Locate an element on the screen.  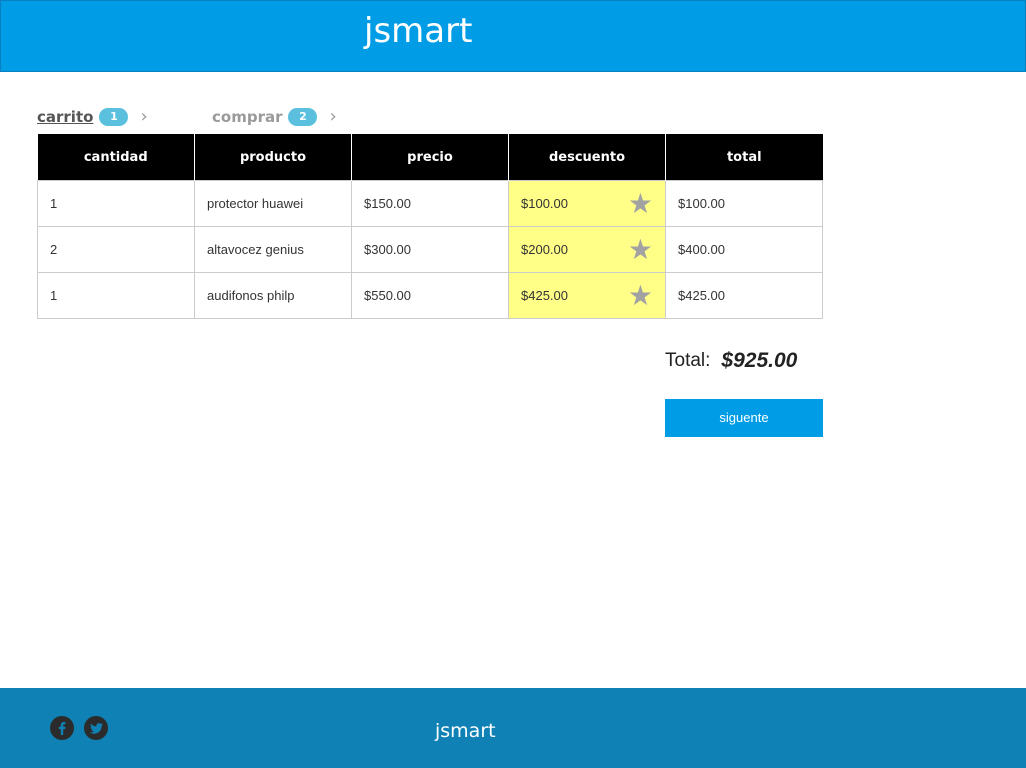
column-header-product: producto is located at coordinates (273, 157).